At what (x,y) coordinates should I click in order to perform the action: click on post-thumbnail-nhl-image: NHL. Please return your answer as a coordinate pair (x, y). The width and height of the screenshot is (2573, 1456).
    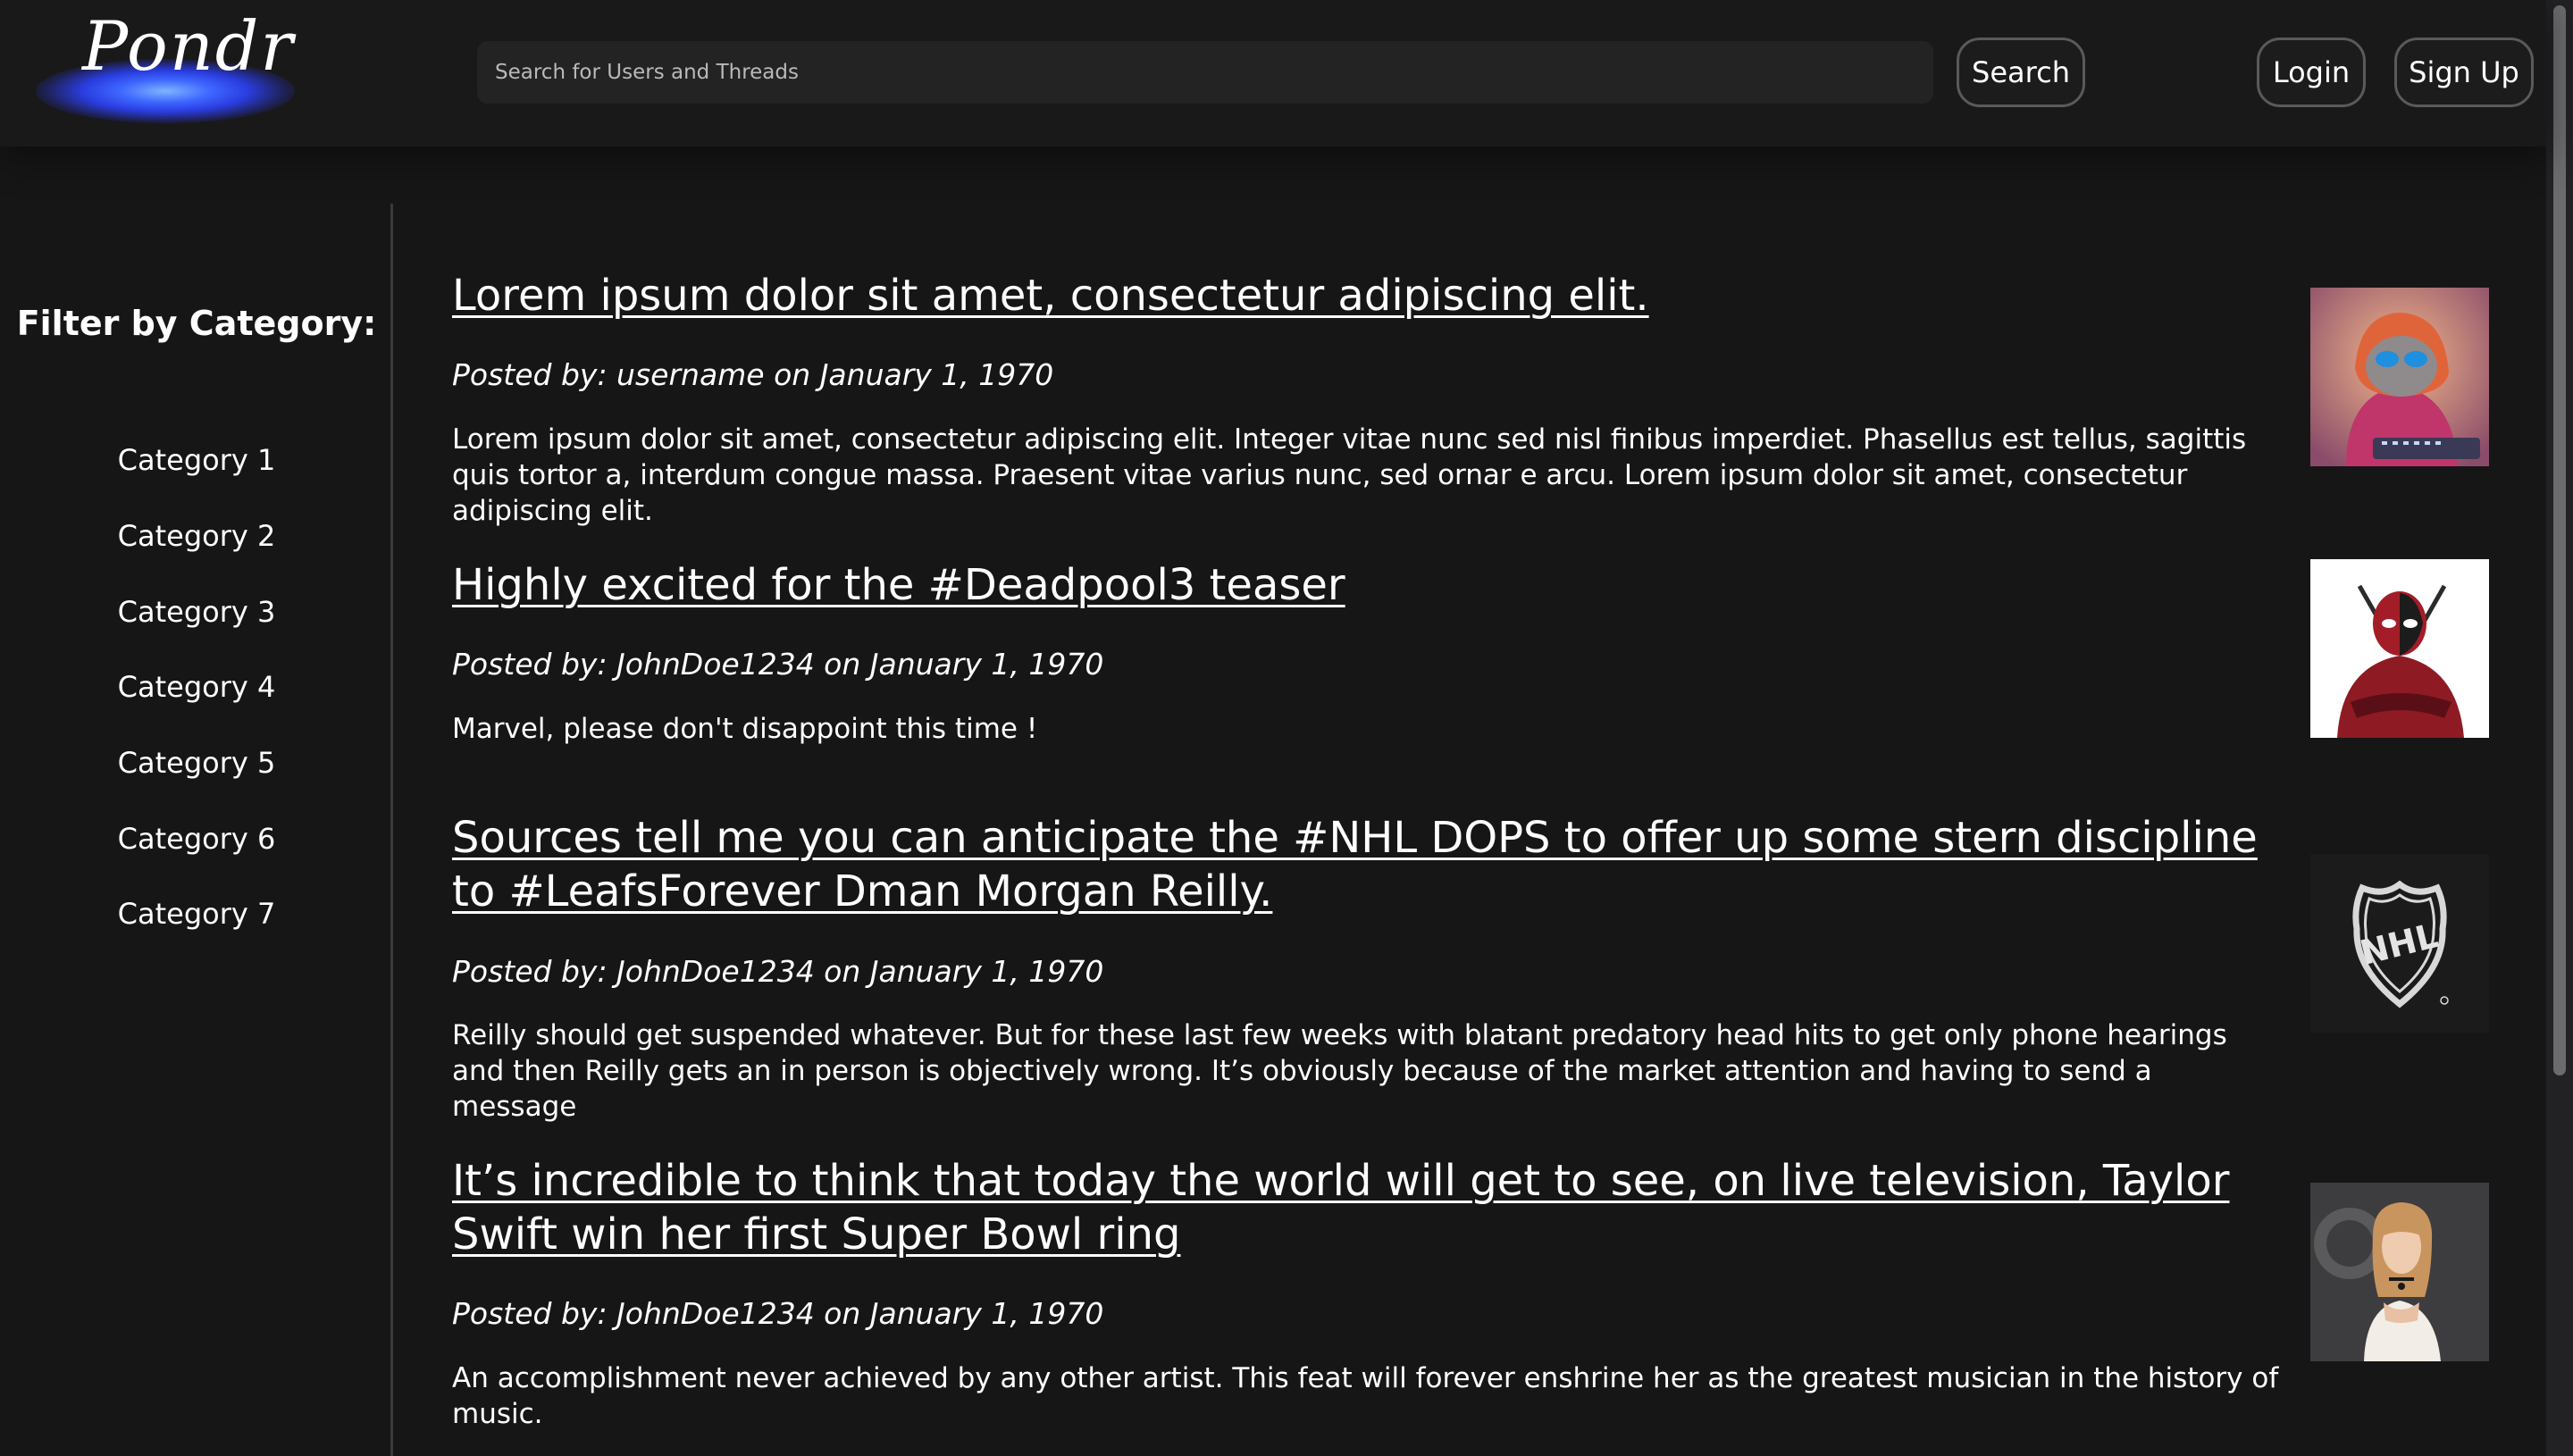
    Looking at the image, I should click on (2399, 943).